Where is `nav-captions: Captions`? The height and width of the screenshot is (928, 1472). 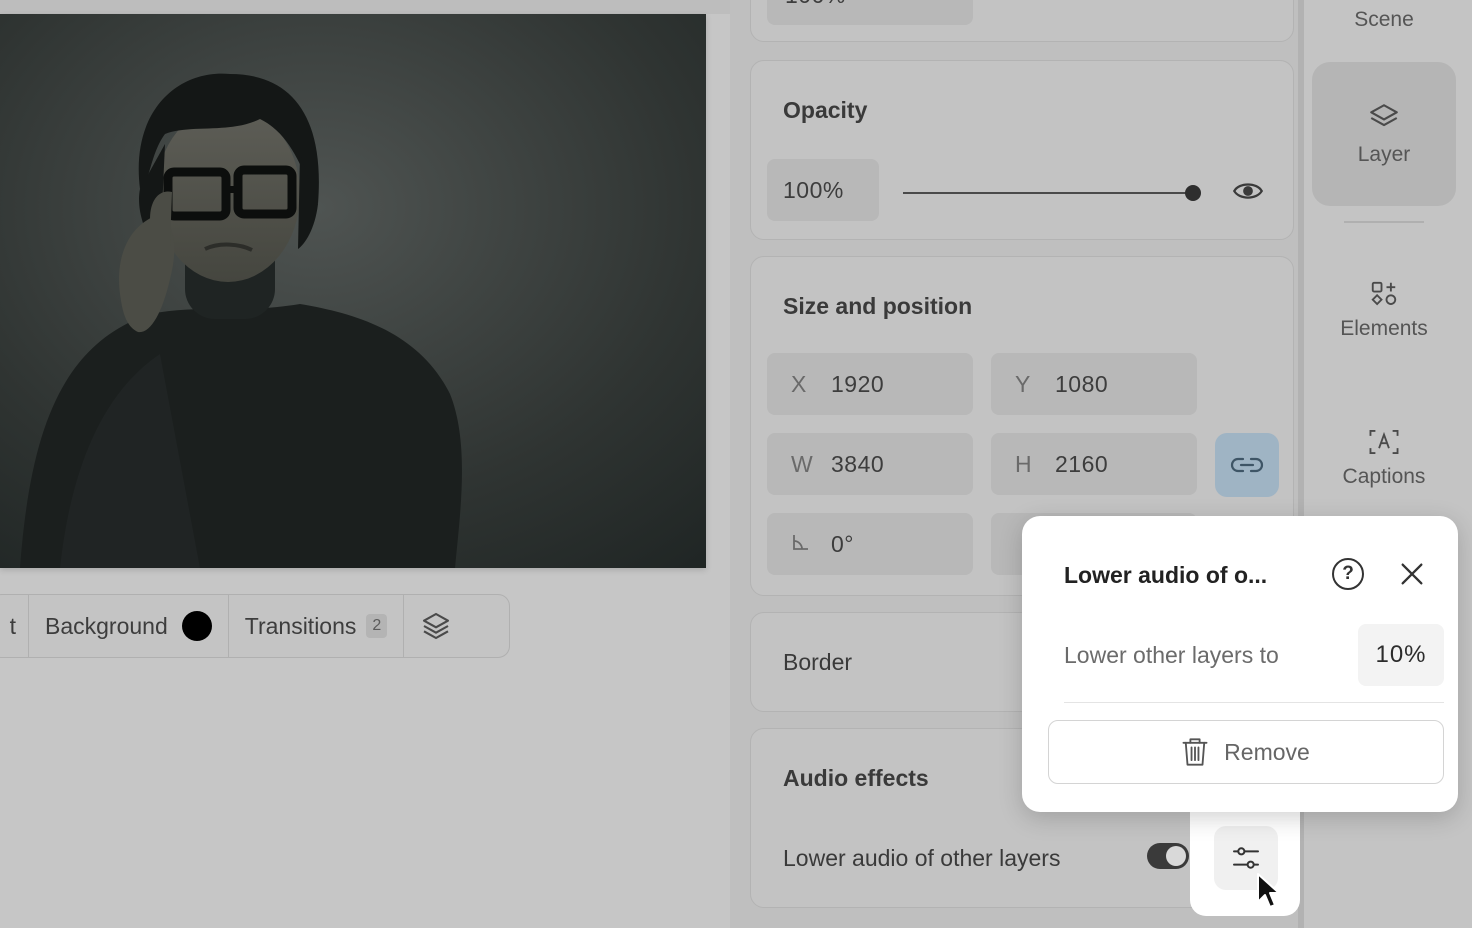 nav-captions: Captions is located at coordinates (1384, 458).